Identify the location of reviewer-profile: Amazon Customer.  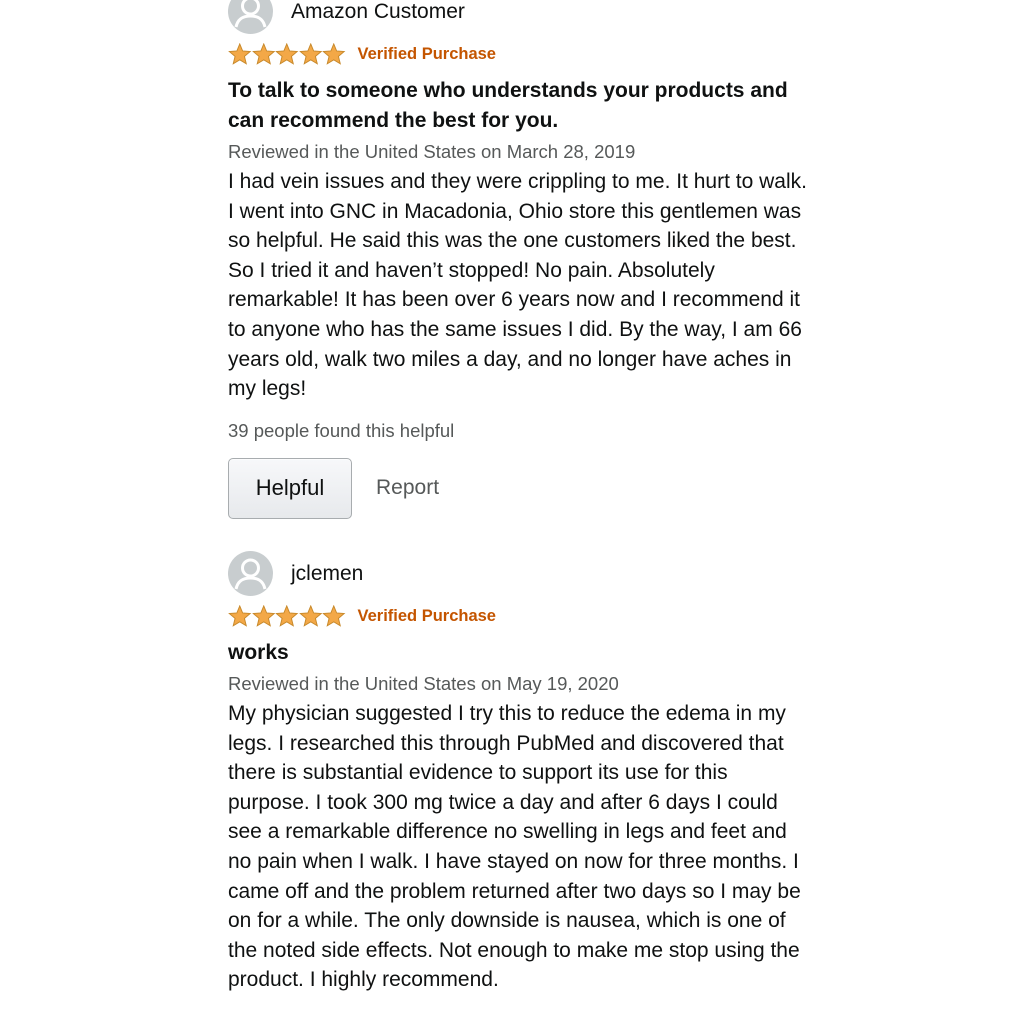
(528, 17).